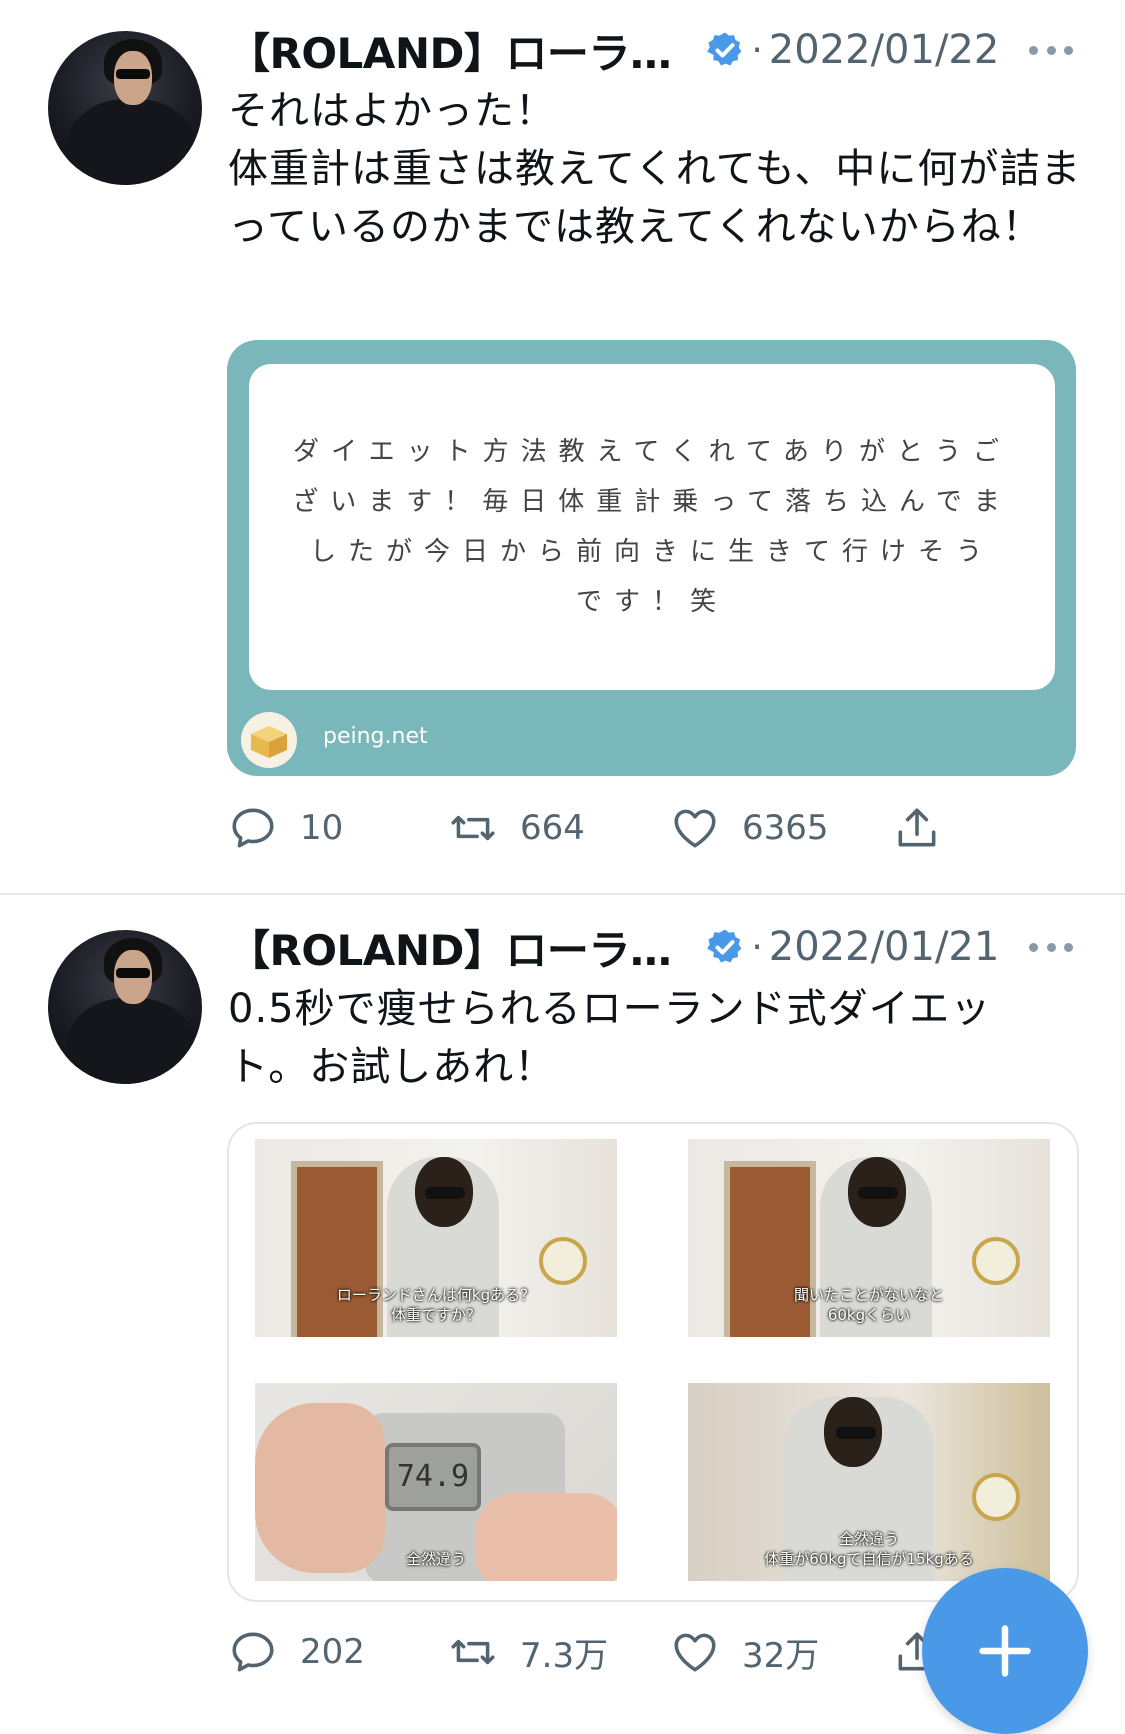 Image resolution: width=1125 pixels, height=1734 pixels. I want to click on like-button: 32万, so click(744, 1652).